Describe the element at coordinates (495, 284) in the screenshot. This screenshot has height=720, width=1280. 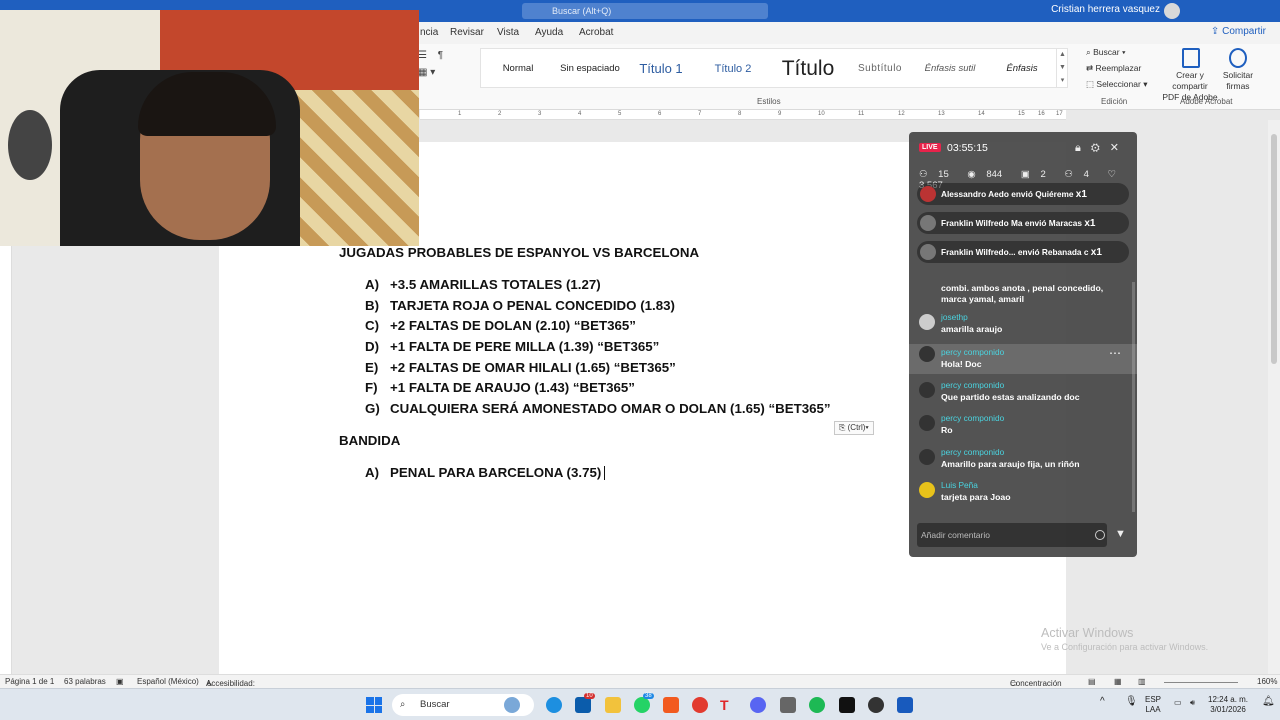
I see `list-item-text: +3.5 AMARILLAS TOTALES (1.27)` at that location.